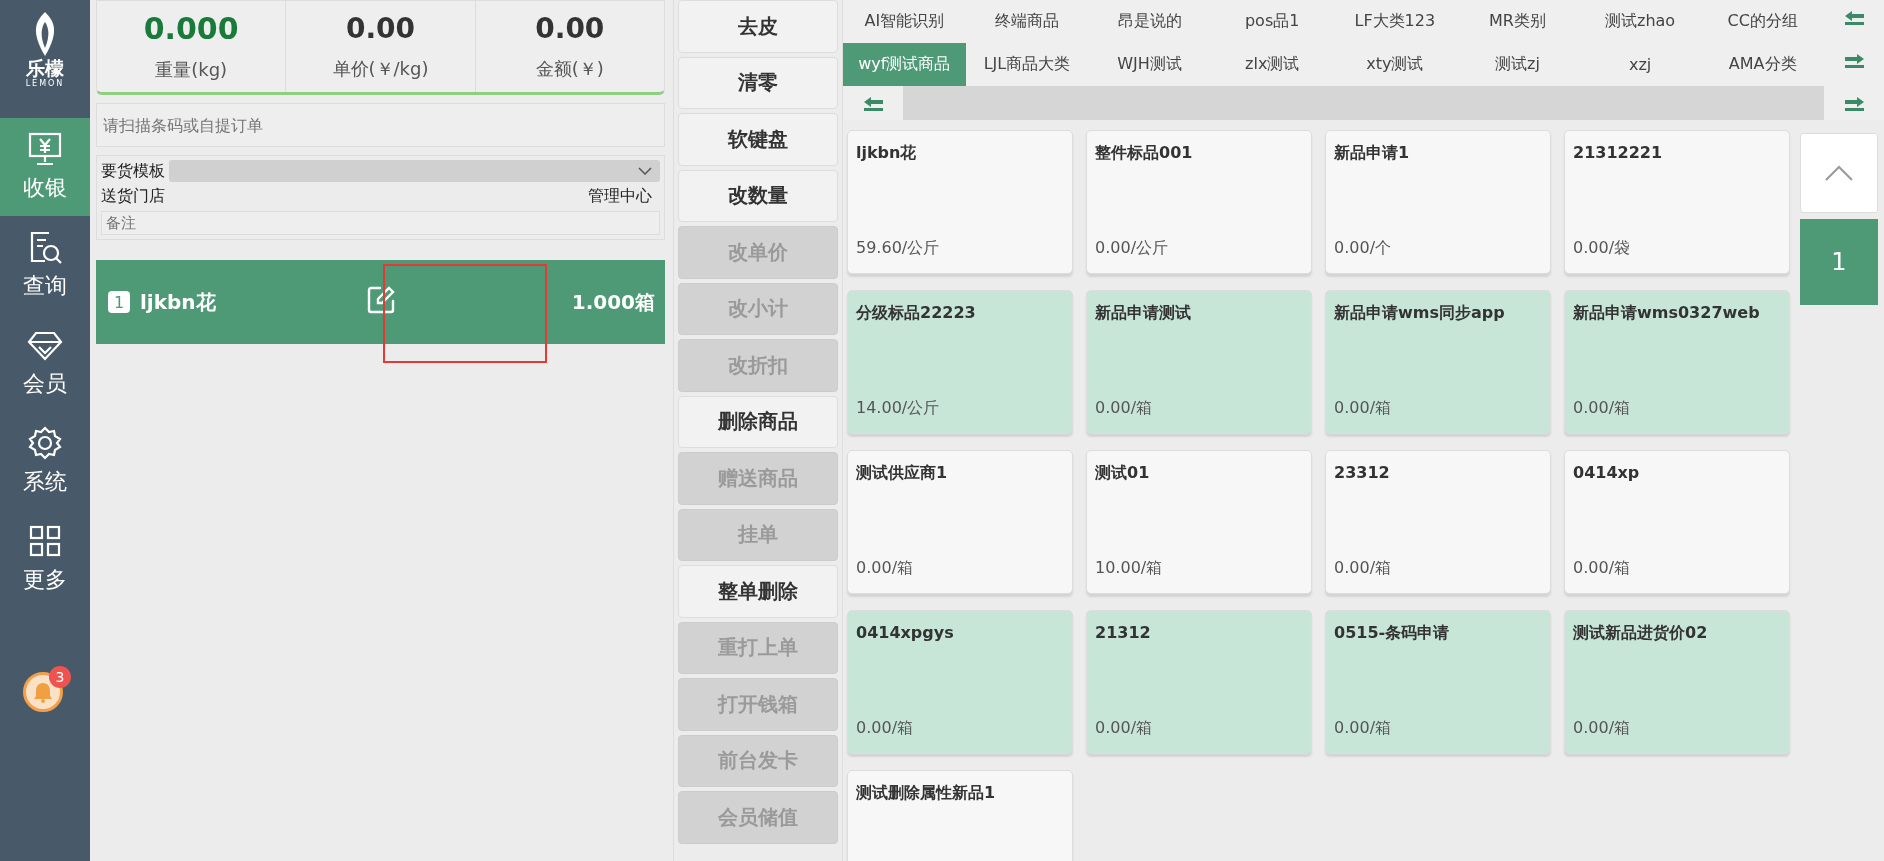 Image resolution: width=1884 pixels, height=861 pixels. What do you see at coordinates (381, 300) in the screenshot?
I see `edit-icon` at bounding box center [381, 300].